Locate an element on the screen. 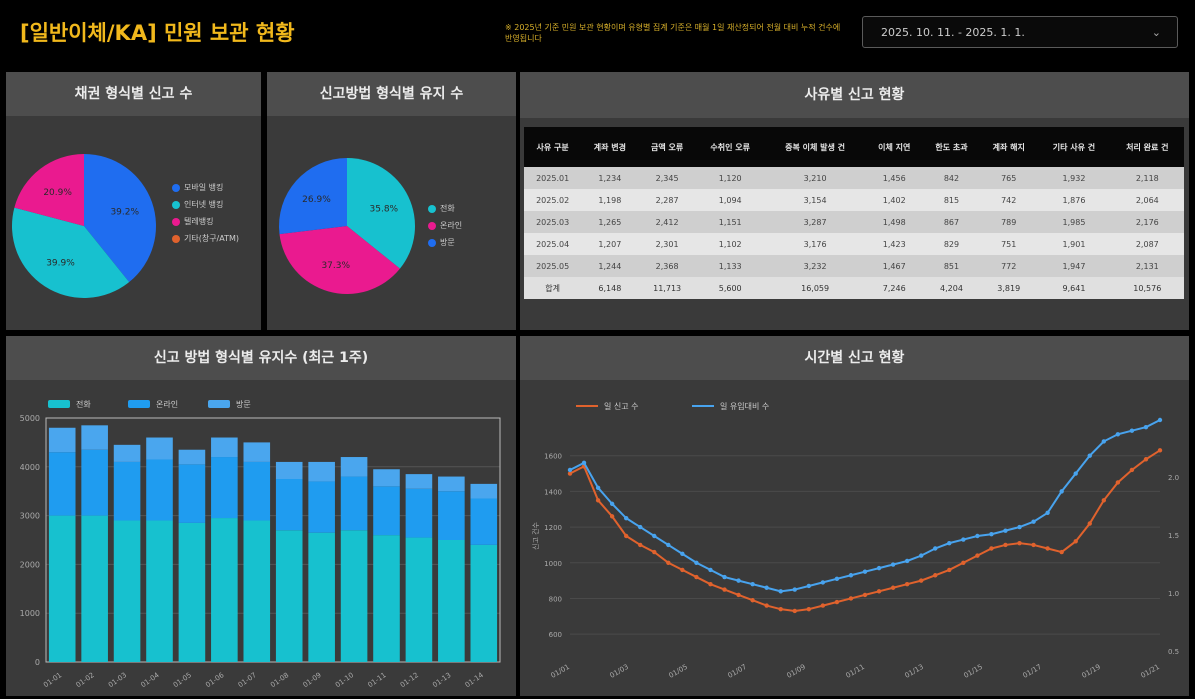  table-total-cell: 10,576 is located at coordinates (1147, 288).